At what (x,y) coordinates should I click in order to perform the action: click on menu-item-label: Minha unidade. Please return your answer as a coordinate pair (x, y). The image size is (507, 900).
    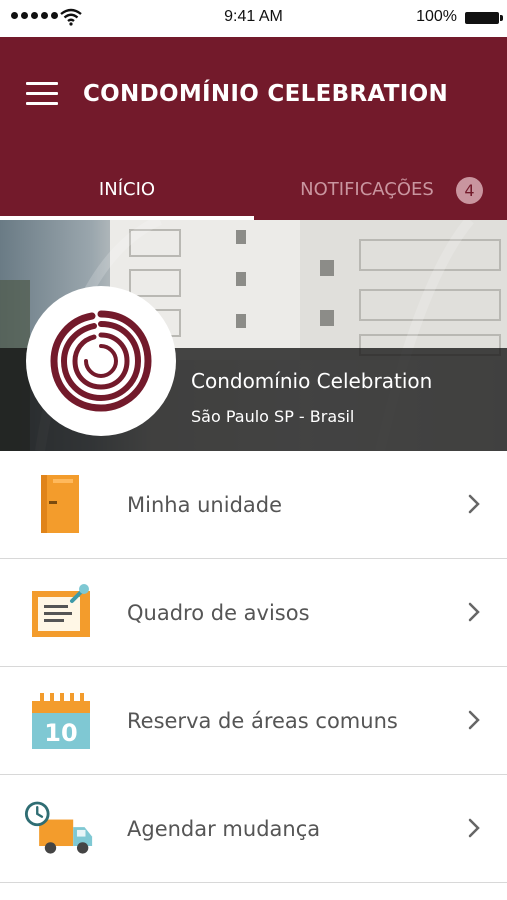
    Looking at the image, I should click on (205, 505).